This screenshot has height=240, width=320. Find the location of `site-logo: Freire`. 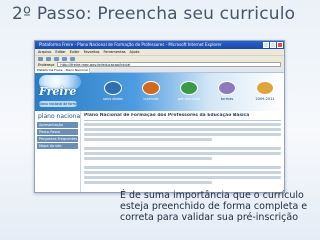

site-logo: Freire is located at coordinates (60, 86).